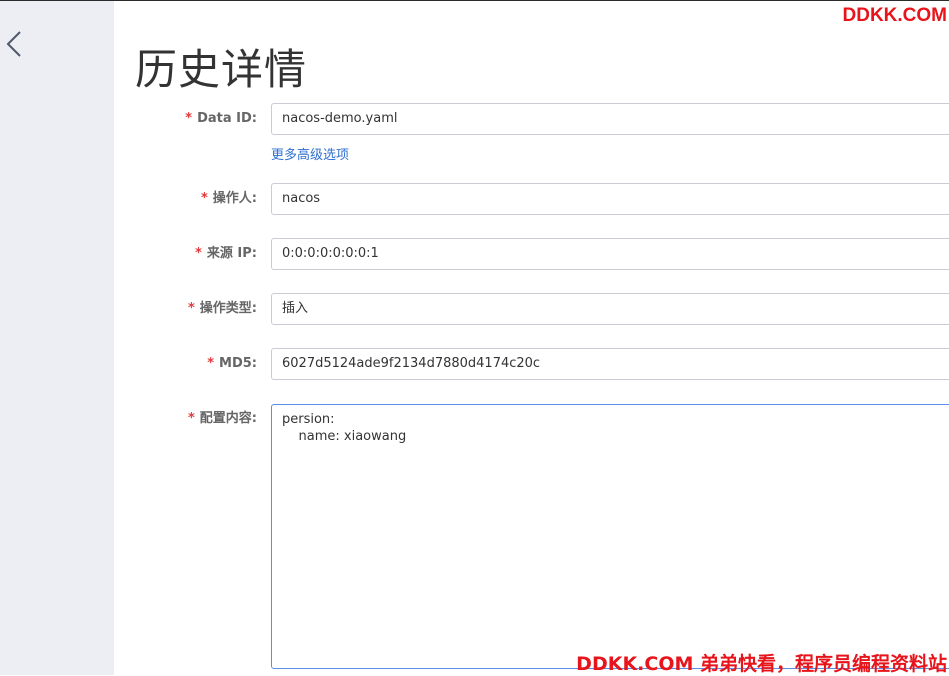  What do you see at coordinates (761, 664) in the screenshot?
I see `watermark-bottom: DDKK.COM 弟弟快看，程序员编程资料站` at bounding box center [761, 664].